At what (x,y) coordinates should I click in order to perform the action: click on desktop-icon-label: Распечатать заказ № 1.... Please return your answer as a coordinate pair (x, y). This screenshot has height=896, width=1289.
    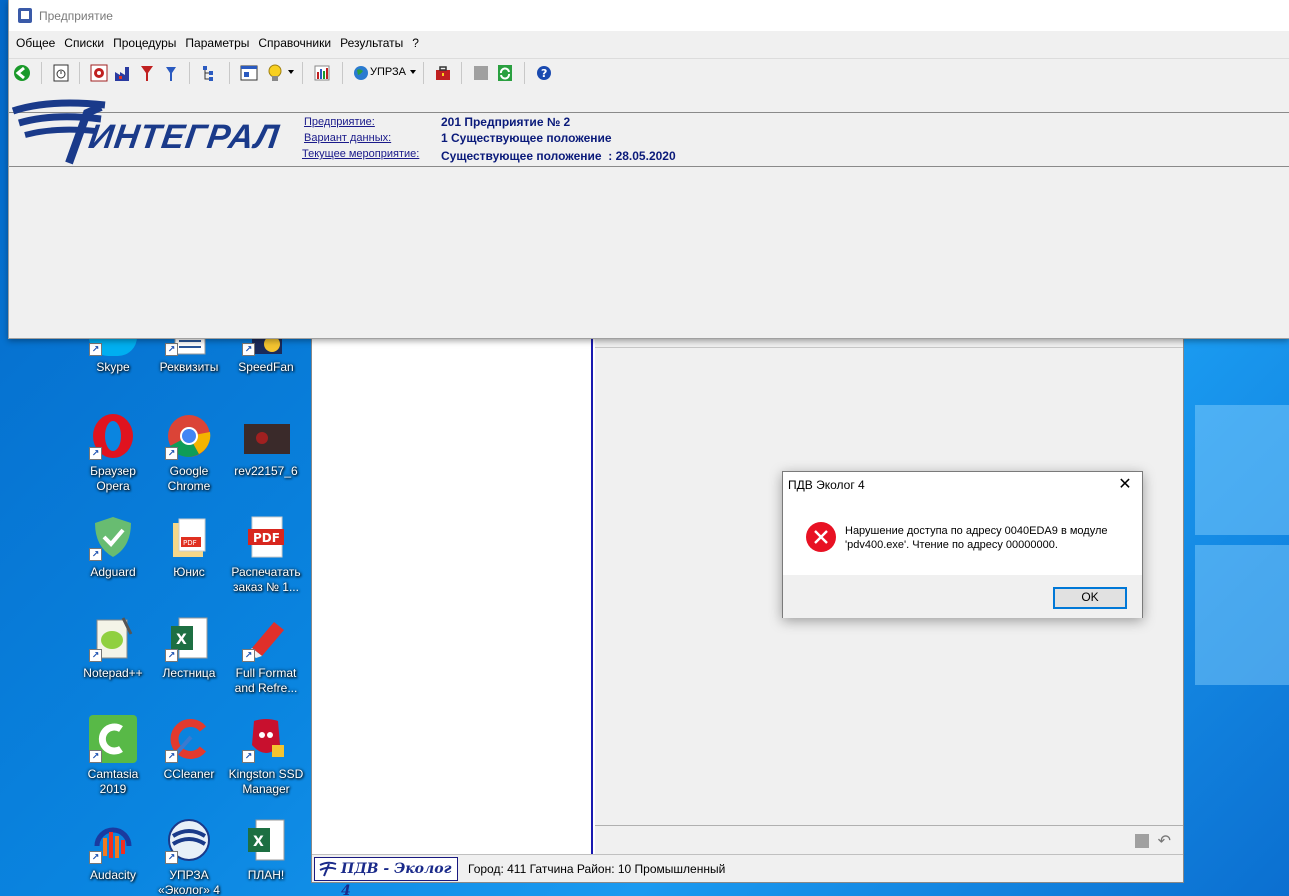
    Looking at the image, I should click on (266, 579).